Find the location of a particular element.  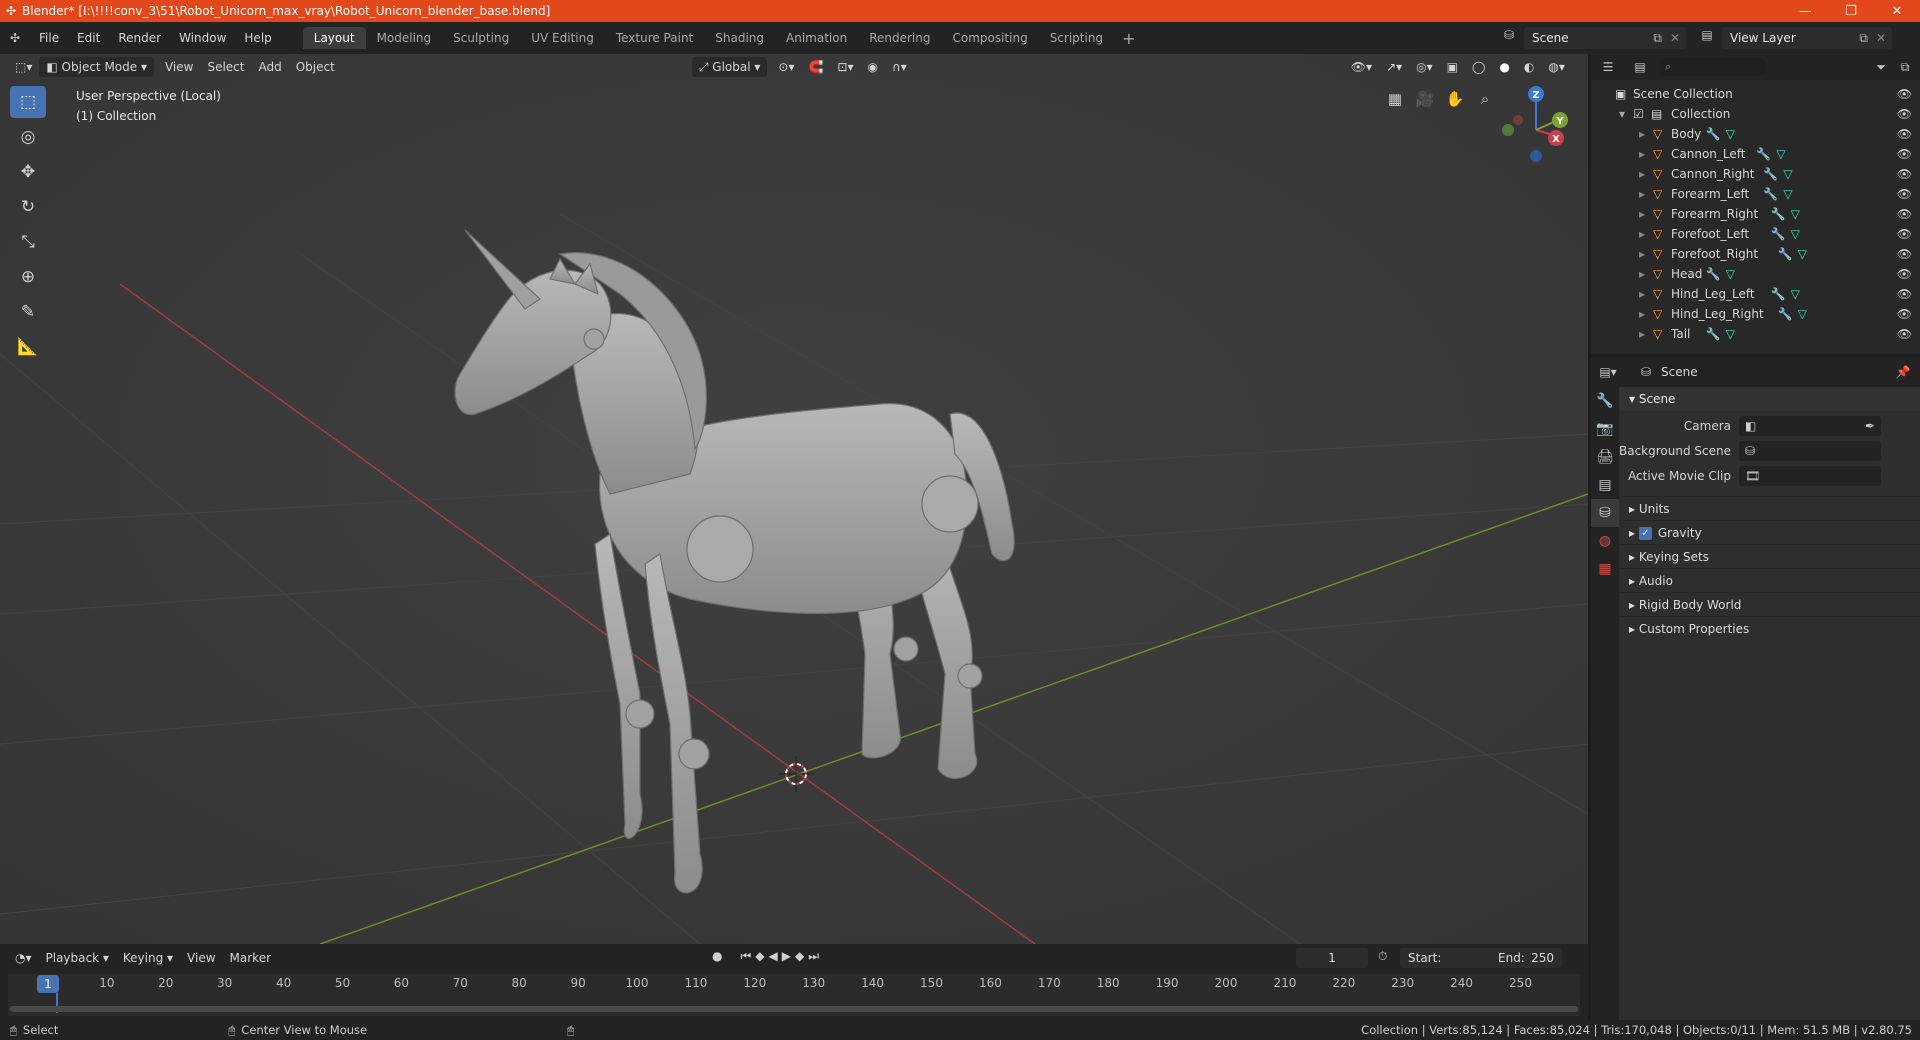

cursor-tool: ◎ is located at coordinates (28, 137).